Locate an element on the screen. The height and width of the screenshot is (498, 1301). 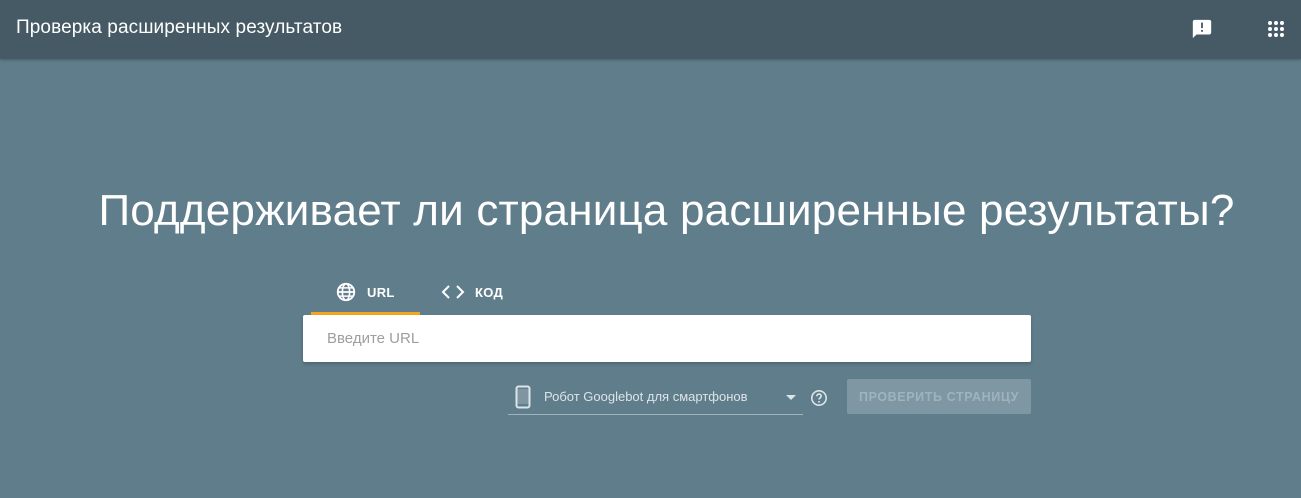
app-header: Проверка расширенных результатов is located at coordinates (650, 29).